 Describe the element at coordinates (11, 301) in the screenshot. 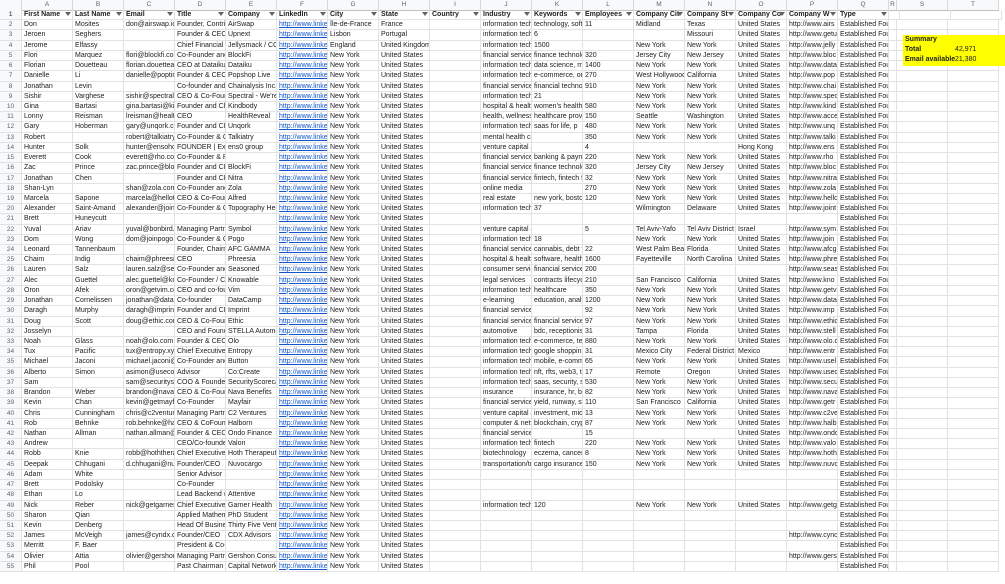

I see `row-number: 29` at that location.